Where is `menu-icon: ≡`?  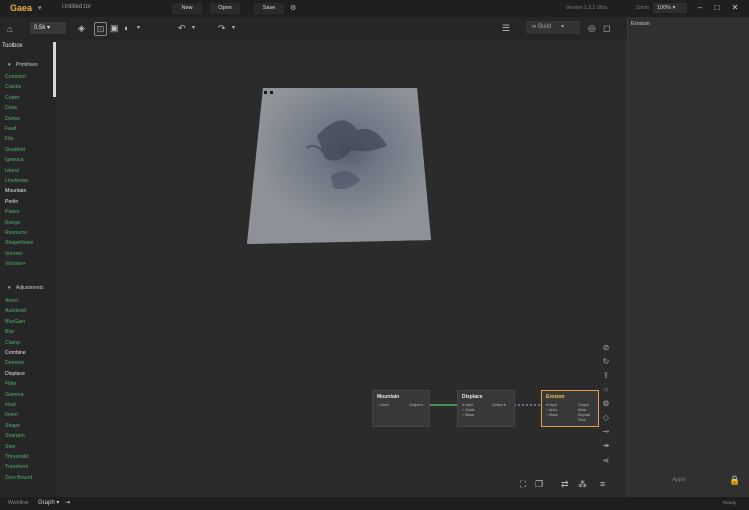
menu-icon: ≡ is located at coordinates (602, 484).